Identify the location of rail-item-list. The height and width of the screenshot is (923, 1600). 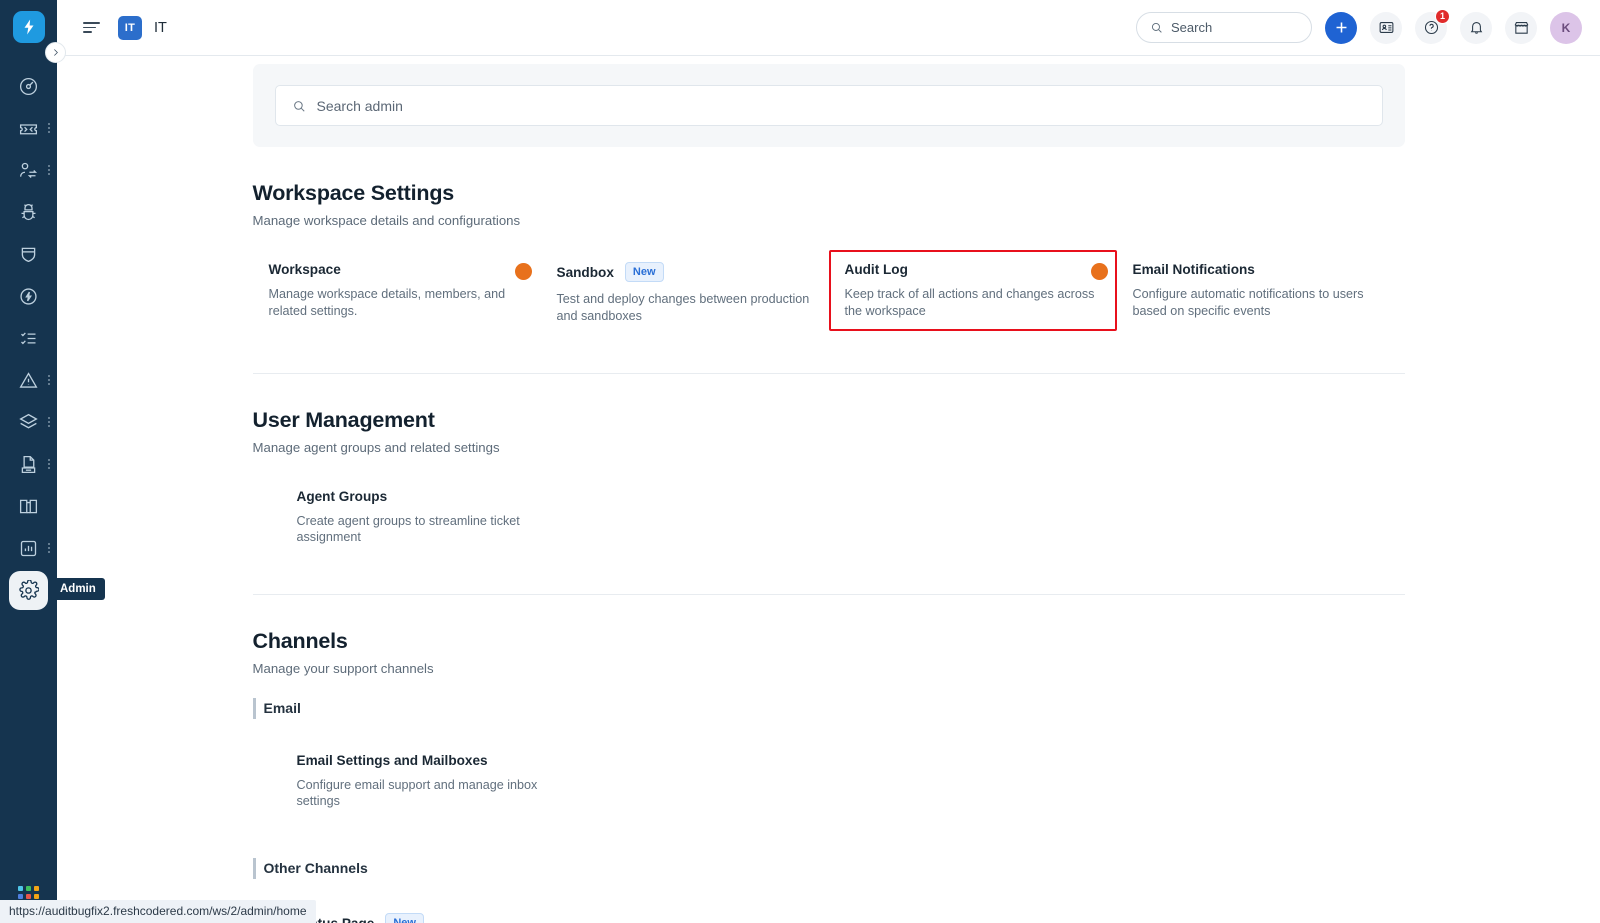
(28, 338).